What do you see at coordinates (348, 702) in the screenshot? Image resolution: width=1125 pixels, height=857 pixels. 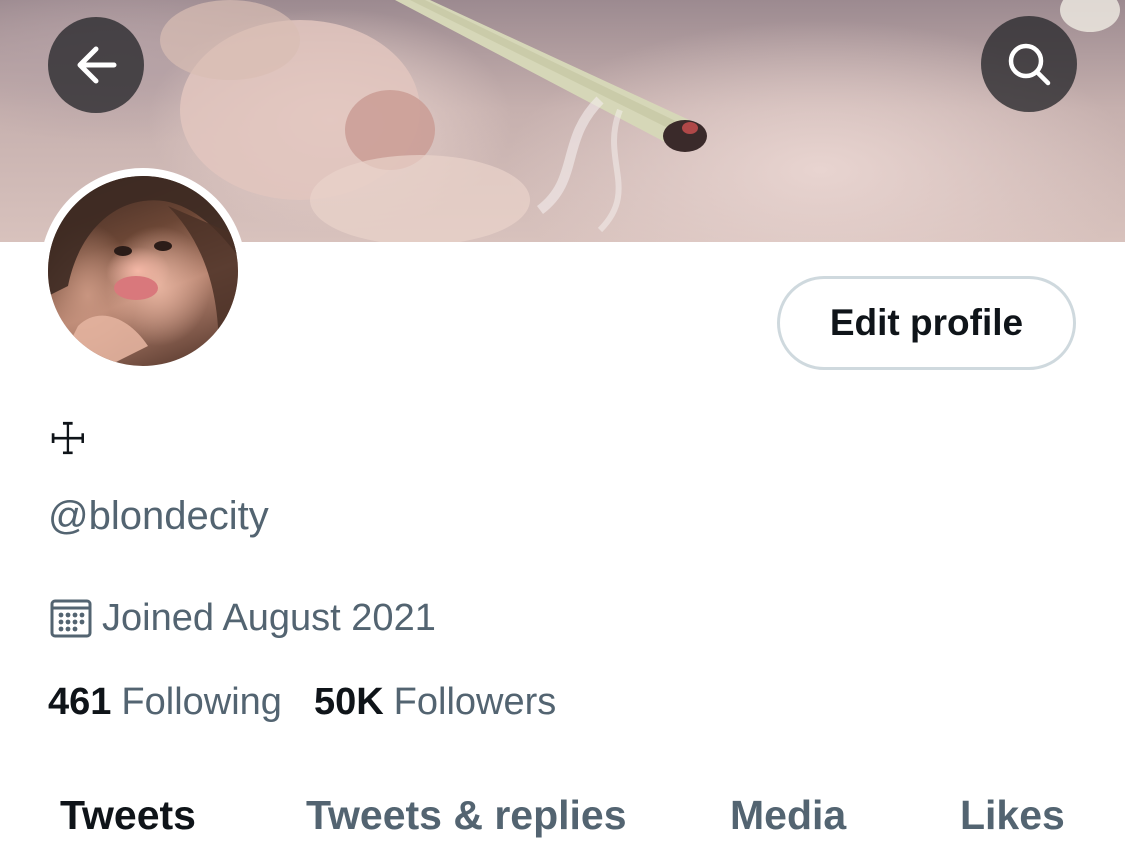 I see `followers-count: 50K` at bounding box center [348, 702].